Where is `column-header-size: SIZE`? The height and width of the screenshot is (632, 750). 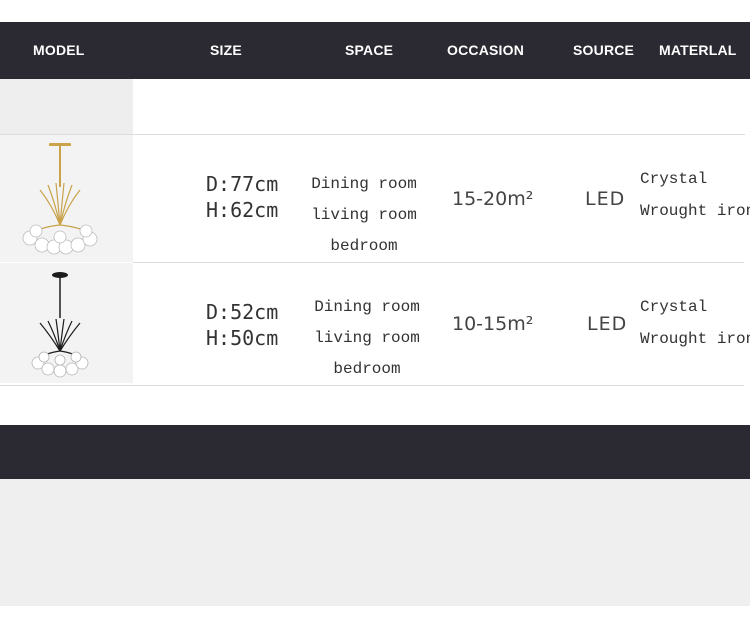 column-header-size: SIZE is located at coordinates (226, 50).